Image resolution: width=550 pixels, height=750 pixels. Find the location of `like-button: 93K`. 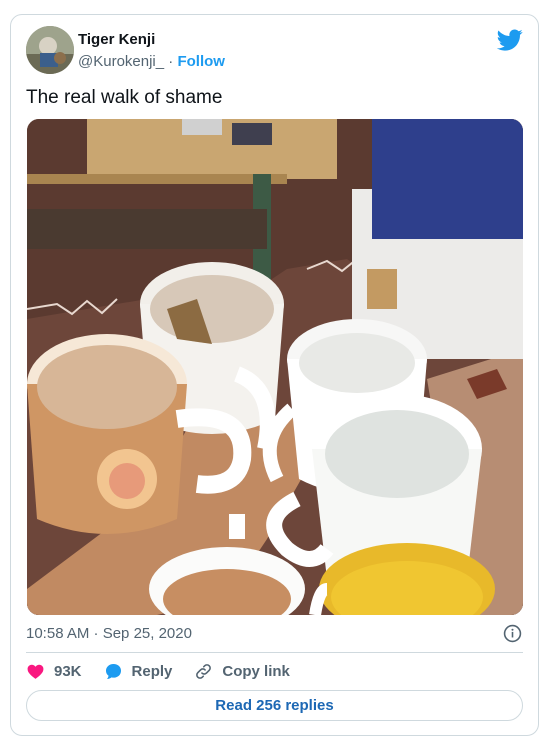

like-button: 93K is located at coordinates (54, 671).